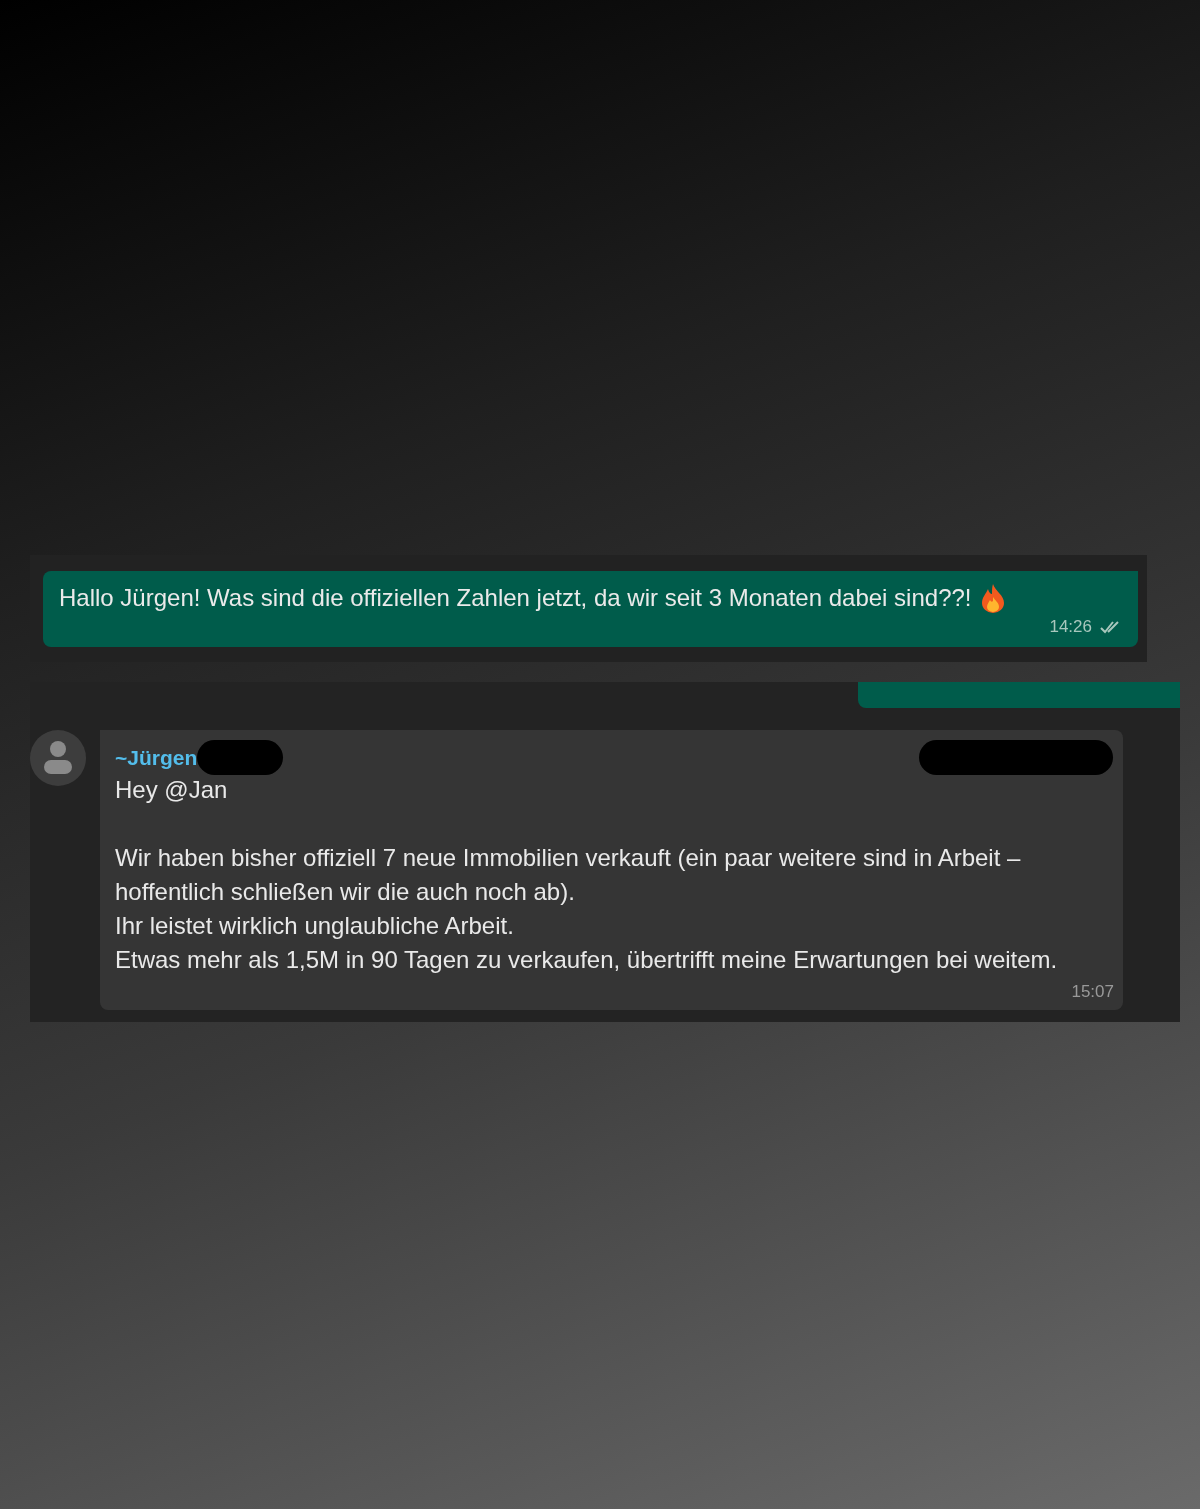 The image size is (1200, 1509). I want to click on message-time: 14:26, so click(1070, 627).